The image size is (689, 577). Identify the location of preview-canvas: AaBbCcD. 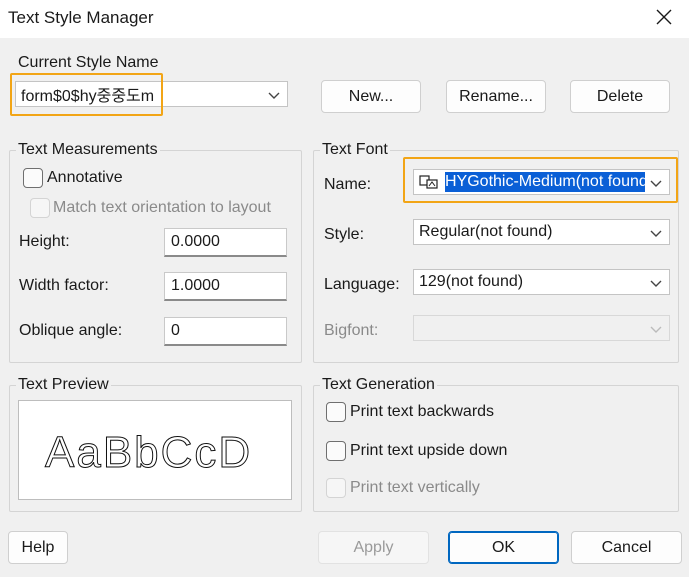
(155, 450).